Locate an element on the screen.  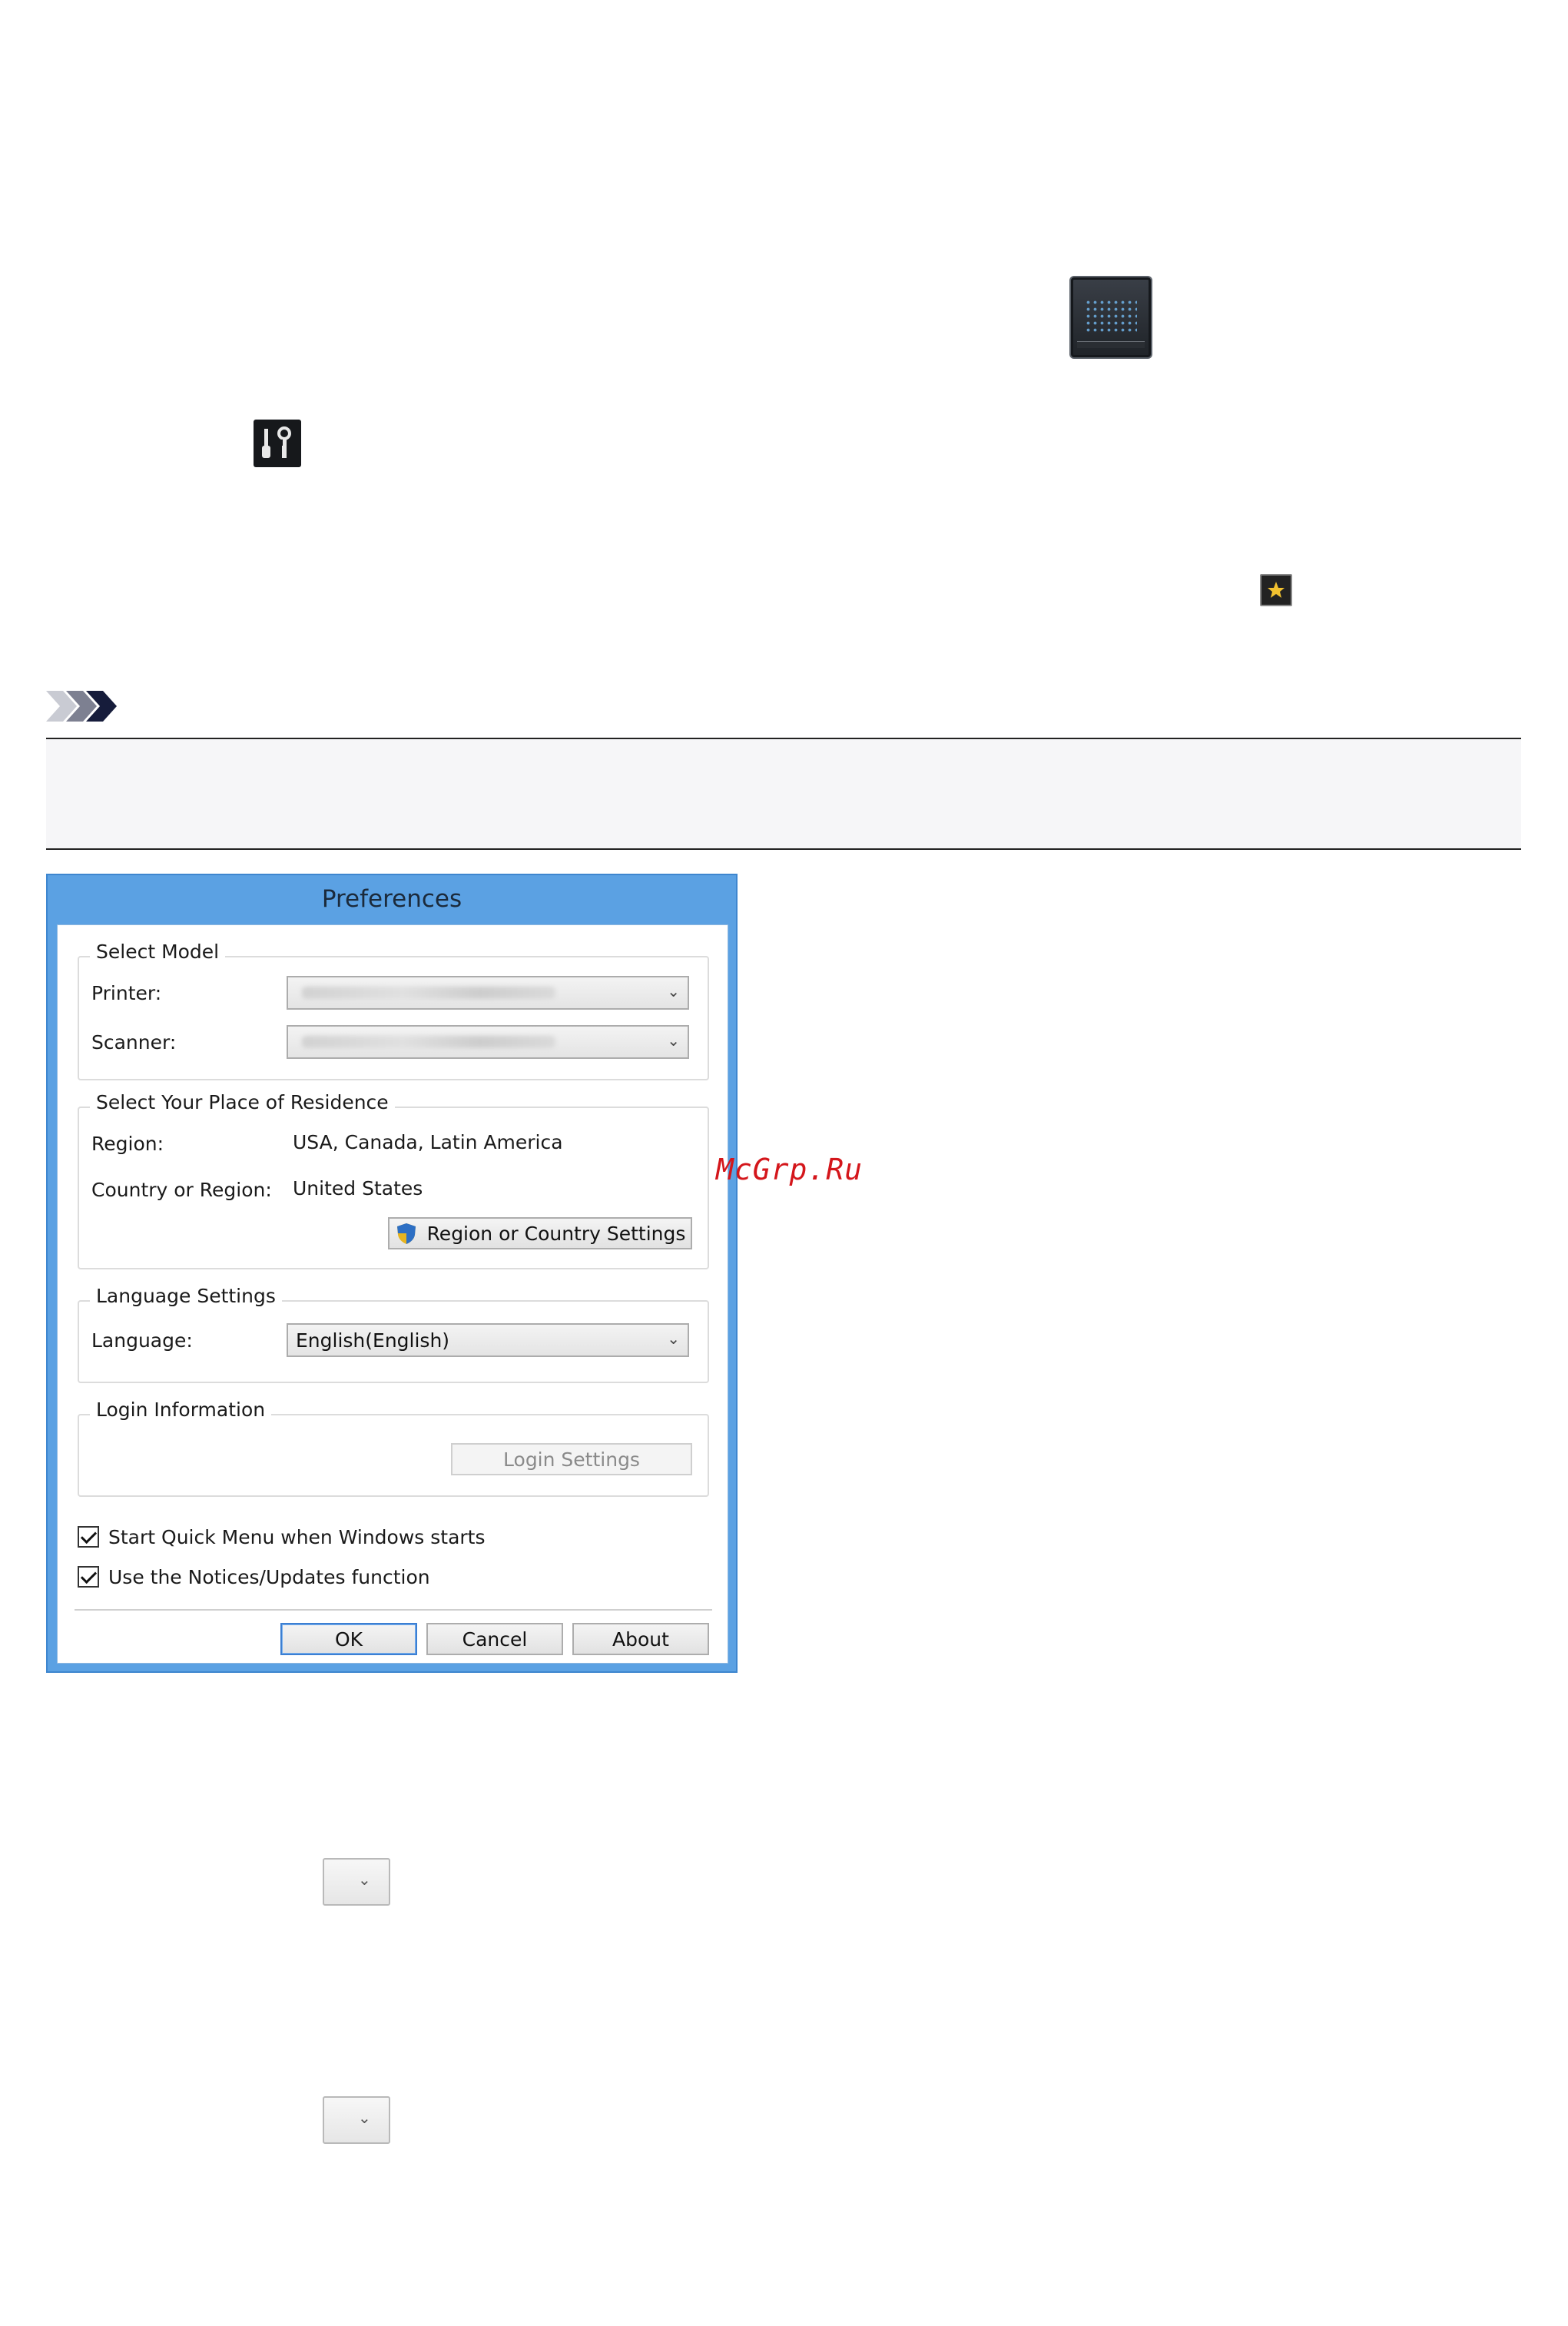
watermark: McGrp.Ru is located at coordinates (790, 1169).